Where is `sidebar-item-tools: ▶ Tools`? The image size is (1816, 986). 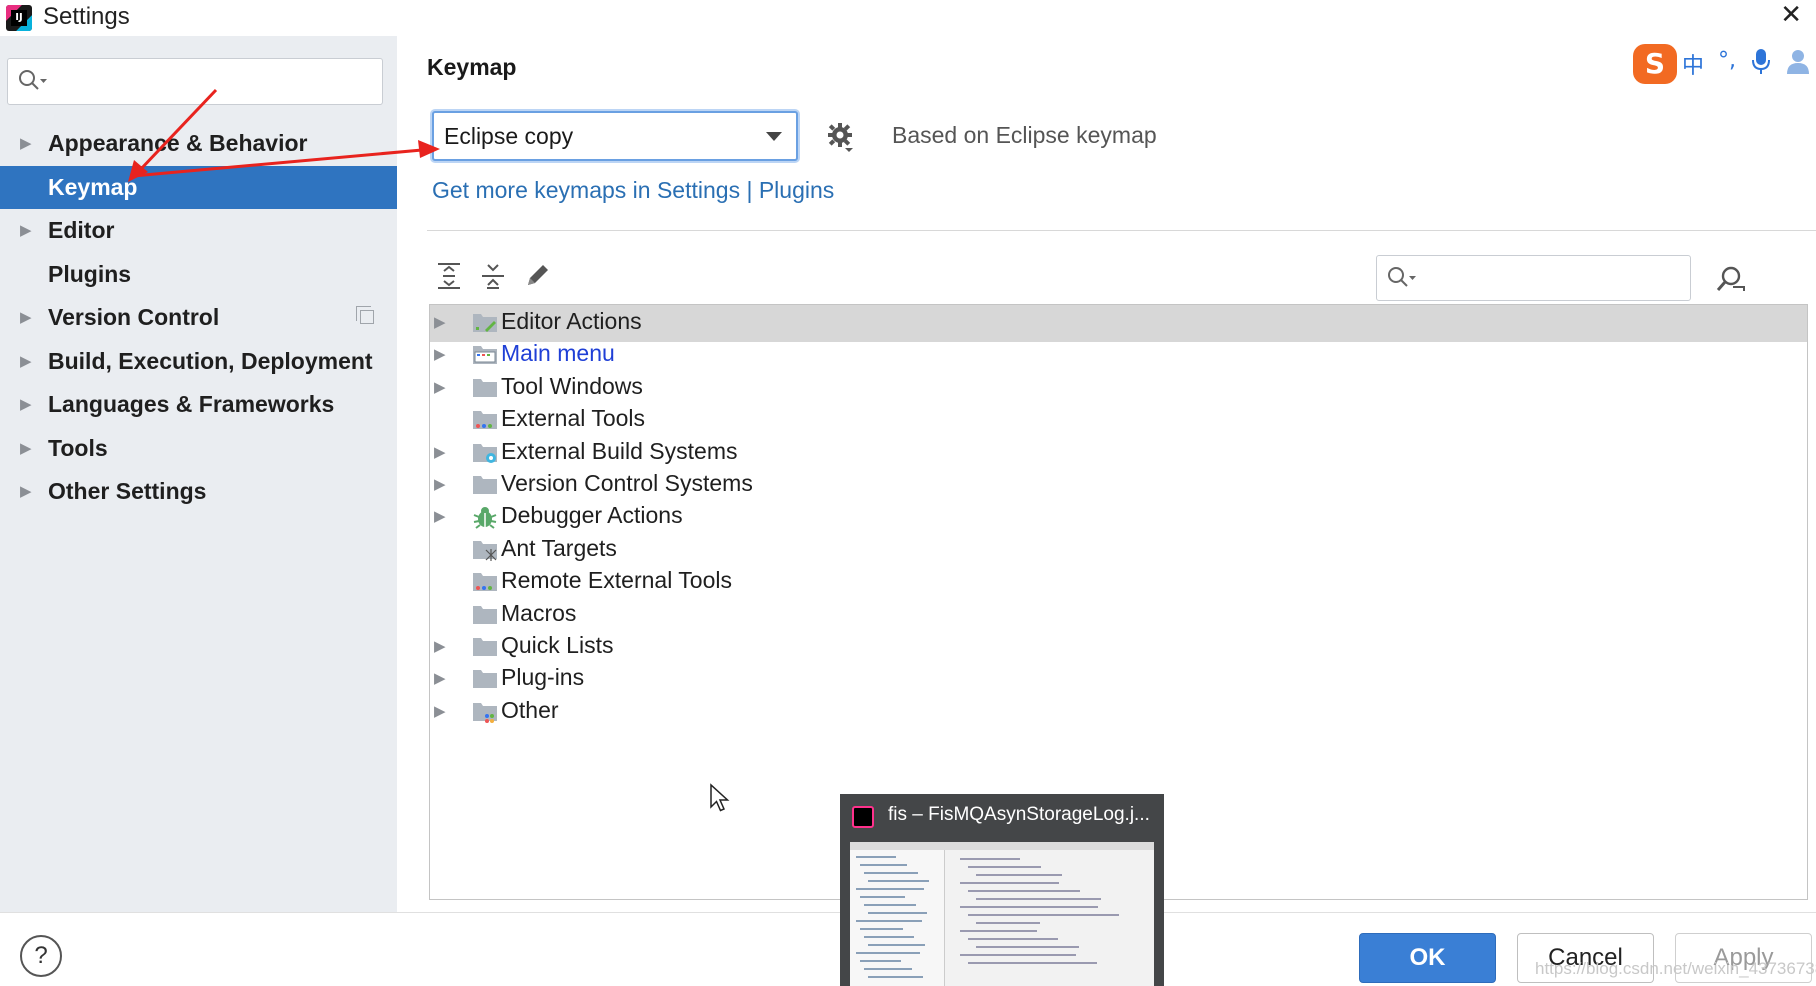
sidebar-item-tools: ▶ Tools is located at coordinates (198, 449).